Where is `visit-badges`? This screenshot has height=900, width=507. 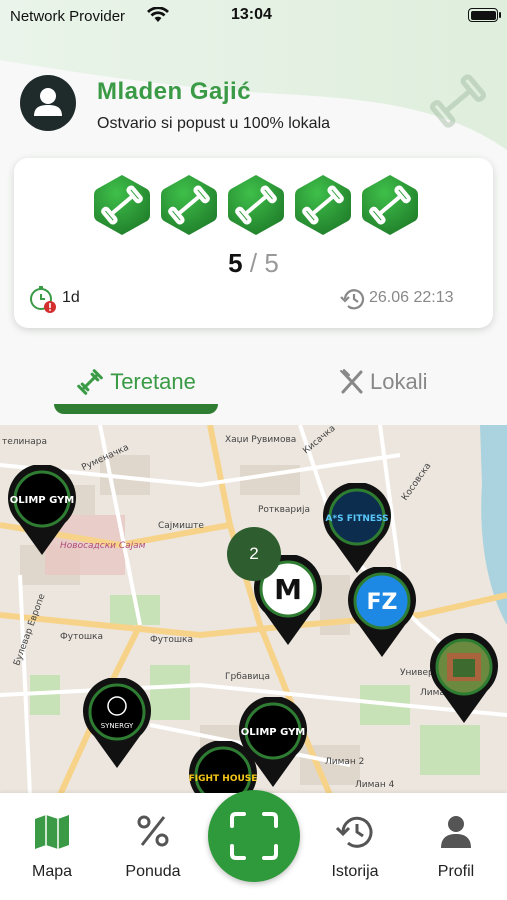
visit-badges is located at coordinates (256, 205).